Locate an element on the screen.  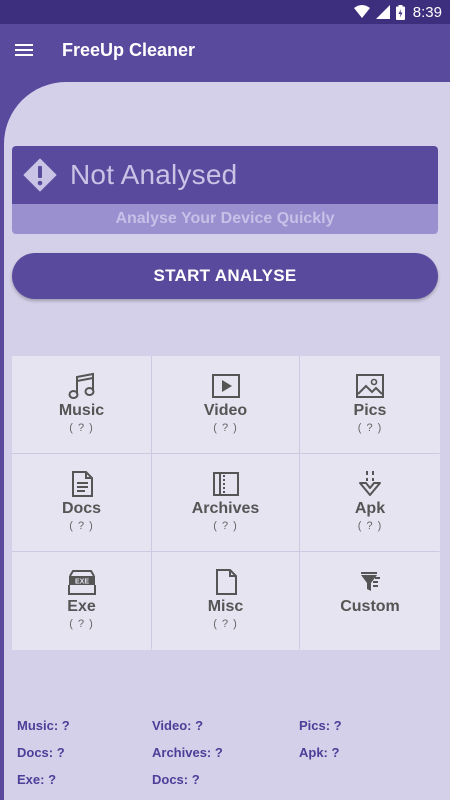
document-icon is located at coordinates (82, 484).